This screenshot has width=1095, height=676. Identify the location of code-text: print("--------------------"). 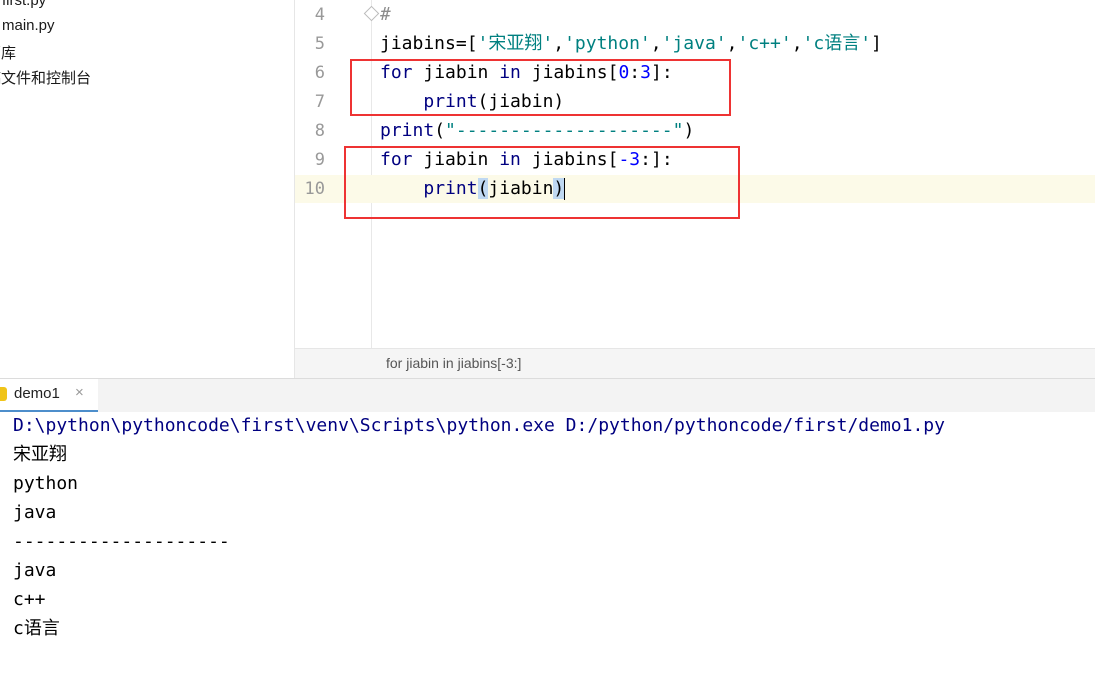
(537, 131).